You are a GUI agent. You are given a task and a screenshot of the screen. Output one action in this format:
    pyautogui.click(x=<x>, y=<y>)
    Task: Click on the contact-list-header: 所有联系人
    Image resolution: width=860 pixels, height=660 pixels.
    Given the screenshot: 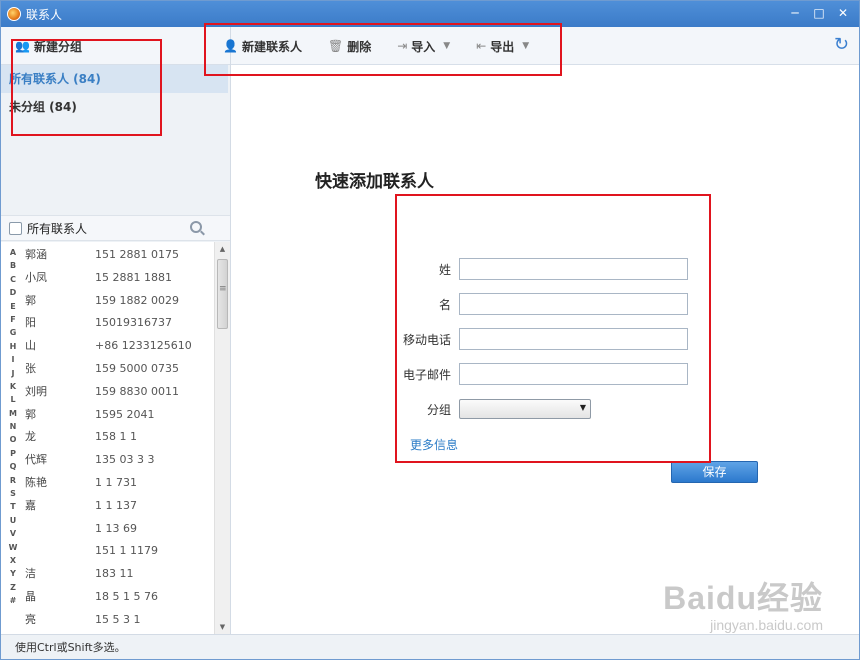 What is the action you would take?
    pyautogui.click(x=115, y=228)
    